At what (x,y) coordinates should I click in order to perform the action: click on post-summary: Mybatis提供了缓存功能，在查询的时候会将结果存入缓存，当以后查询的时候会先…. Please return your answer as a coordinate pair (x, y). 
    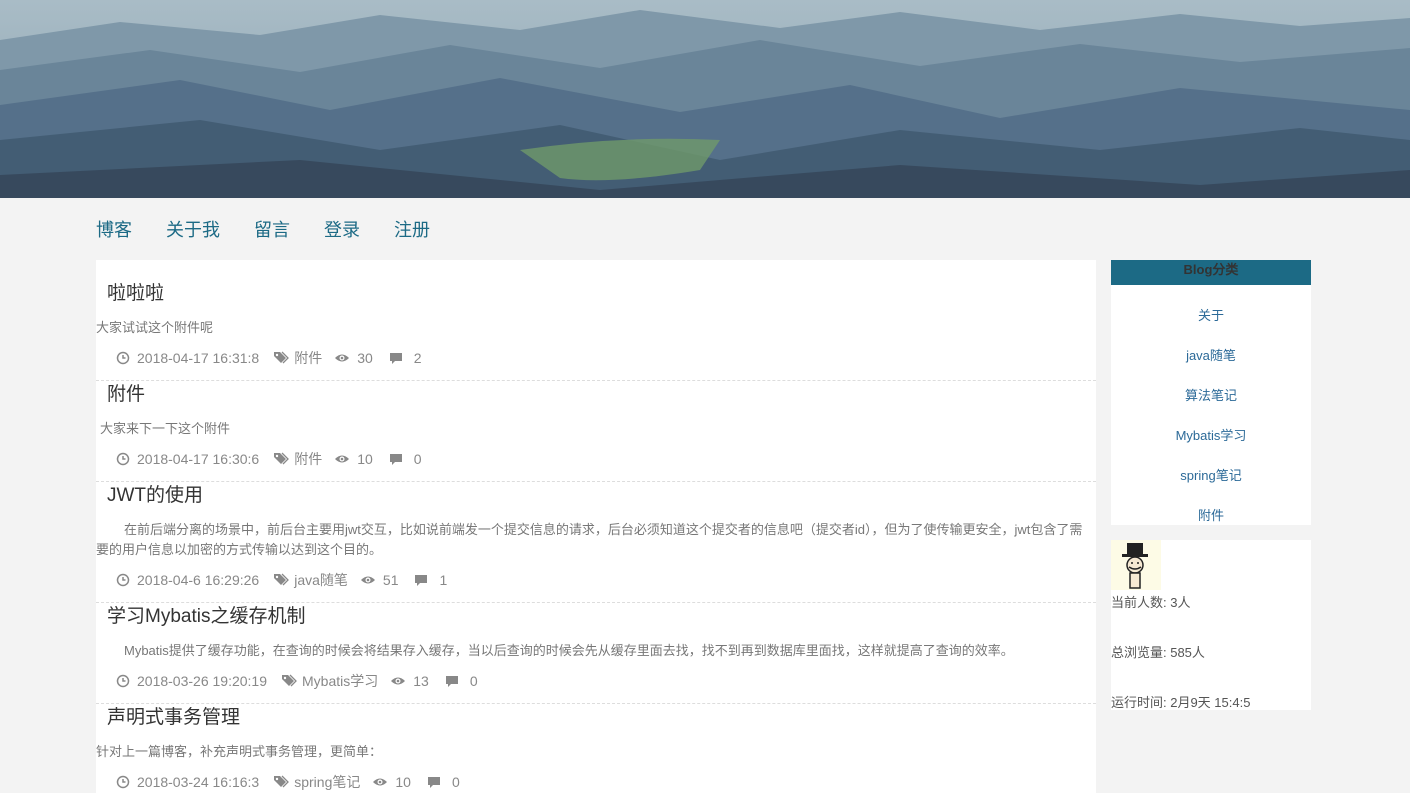
    Looking at the image, I should click on (569, 650).